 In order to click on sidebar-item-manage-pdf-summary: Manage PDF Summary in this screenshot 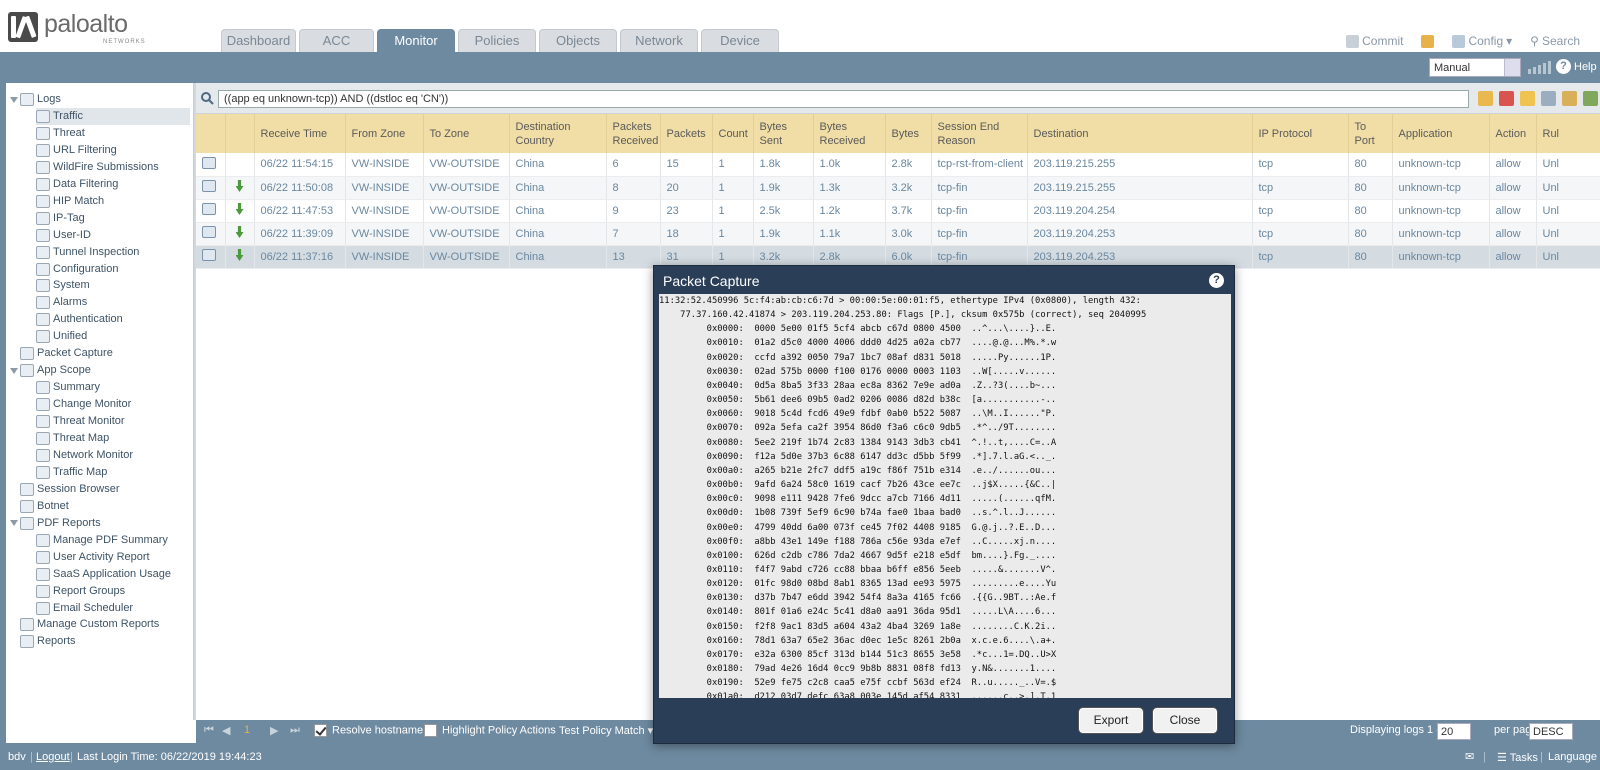, I will do `click(113, 540)`.